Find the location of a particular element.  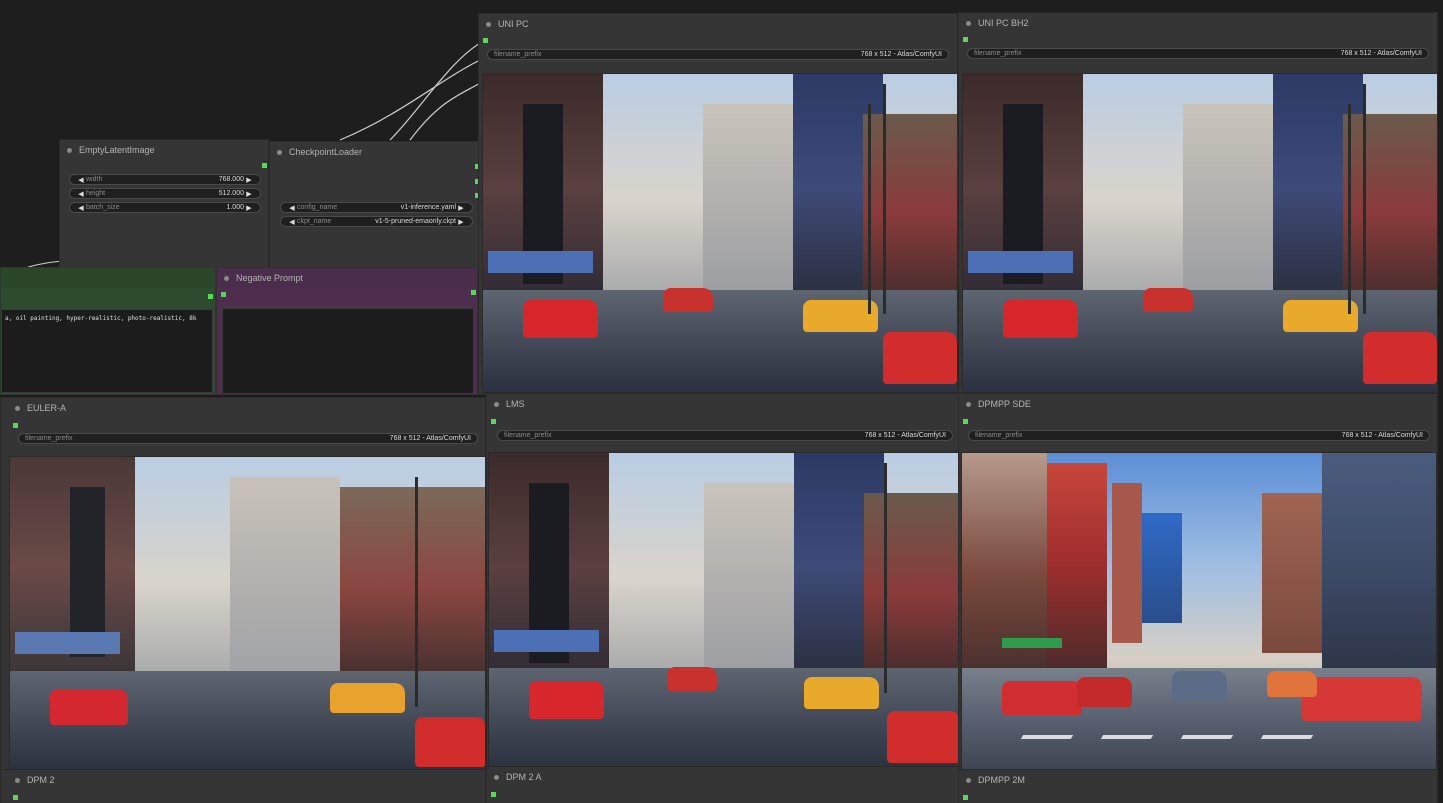

node-title-bar: UNI PC is located at coordinates (718, 24).